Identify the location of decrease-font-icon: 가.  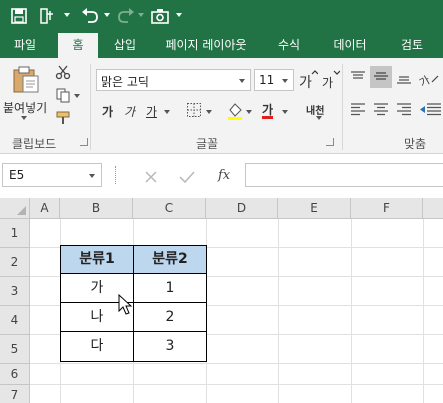
(331, 80).